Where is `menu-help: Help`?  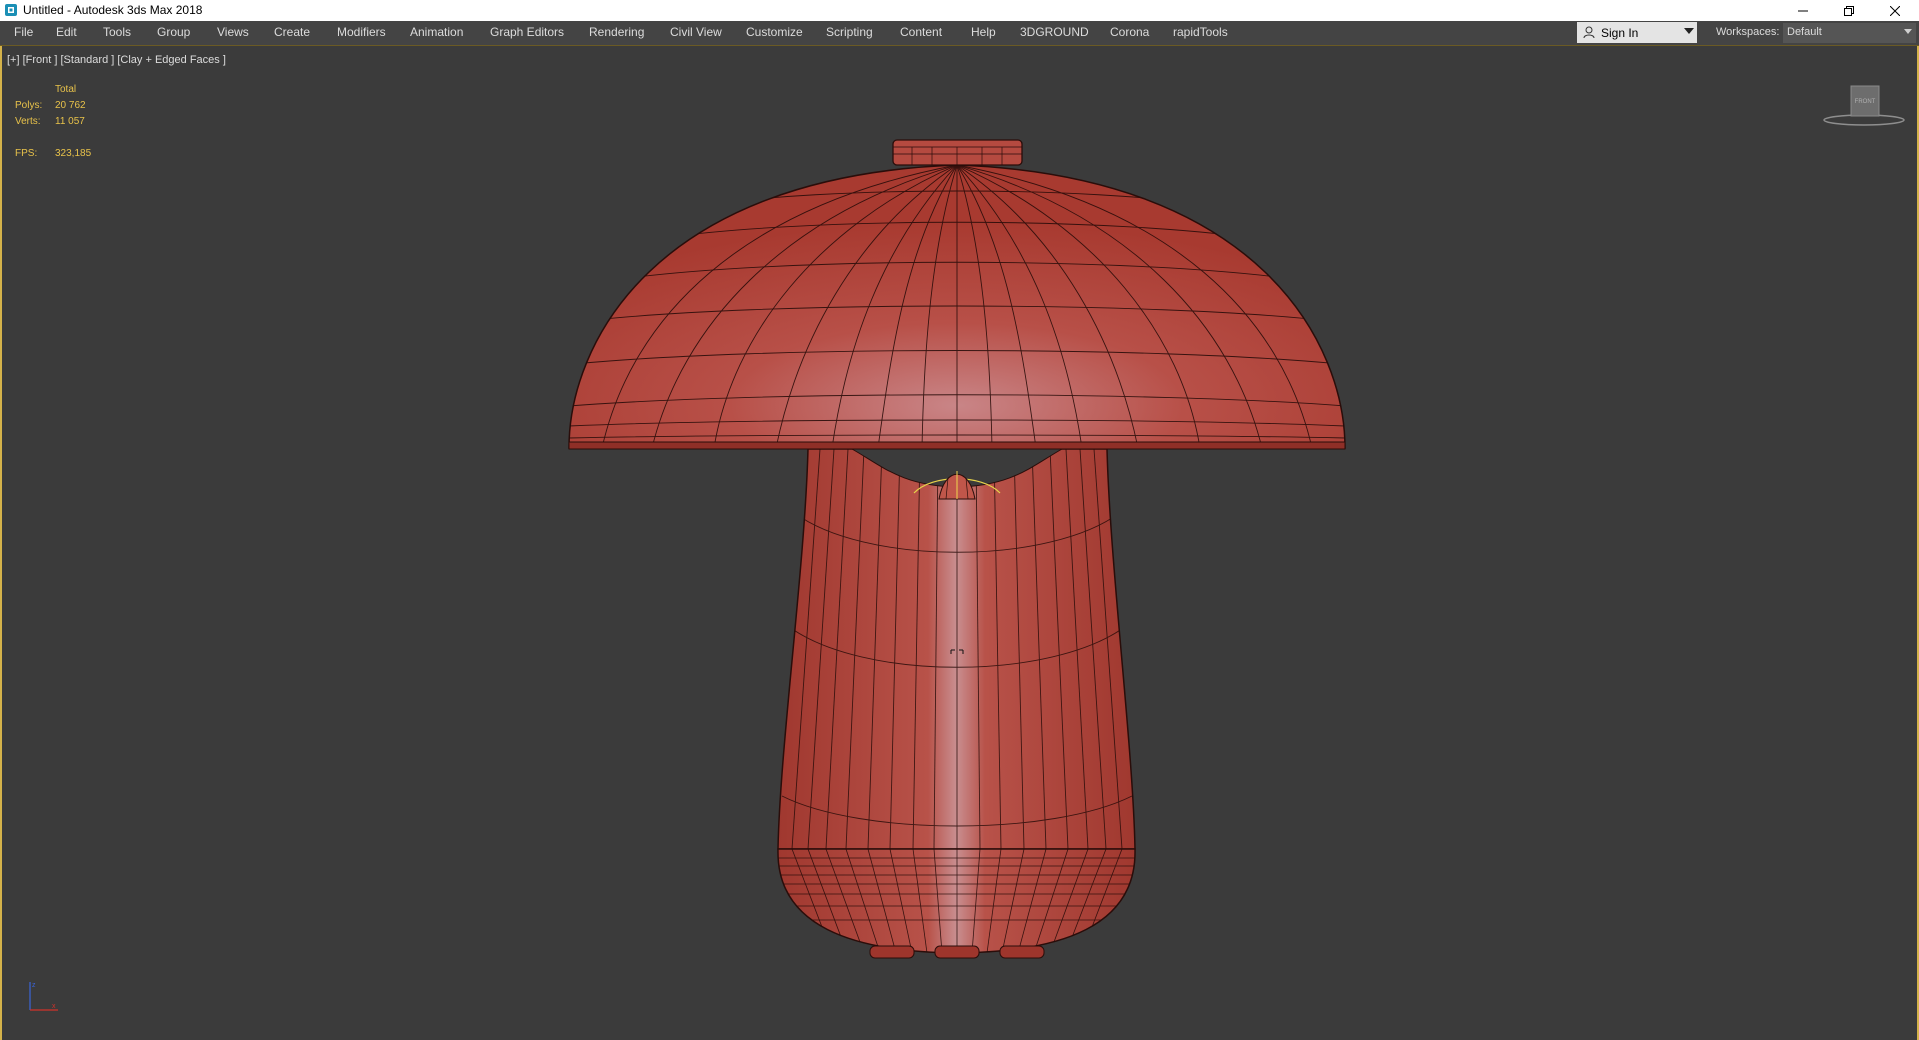 menu-help: Help is located at coordinates (983, 32).